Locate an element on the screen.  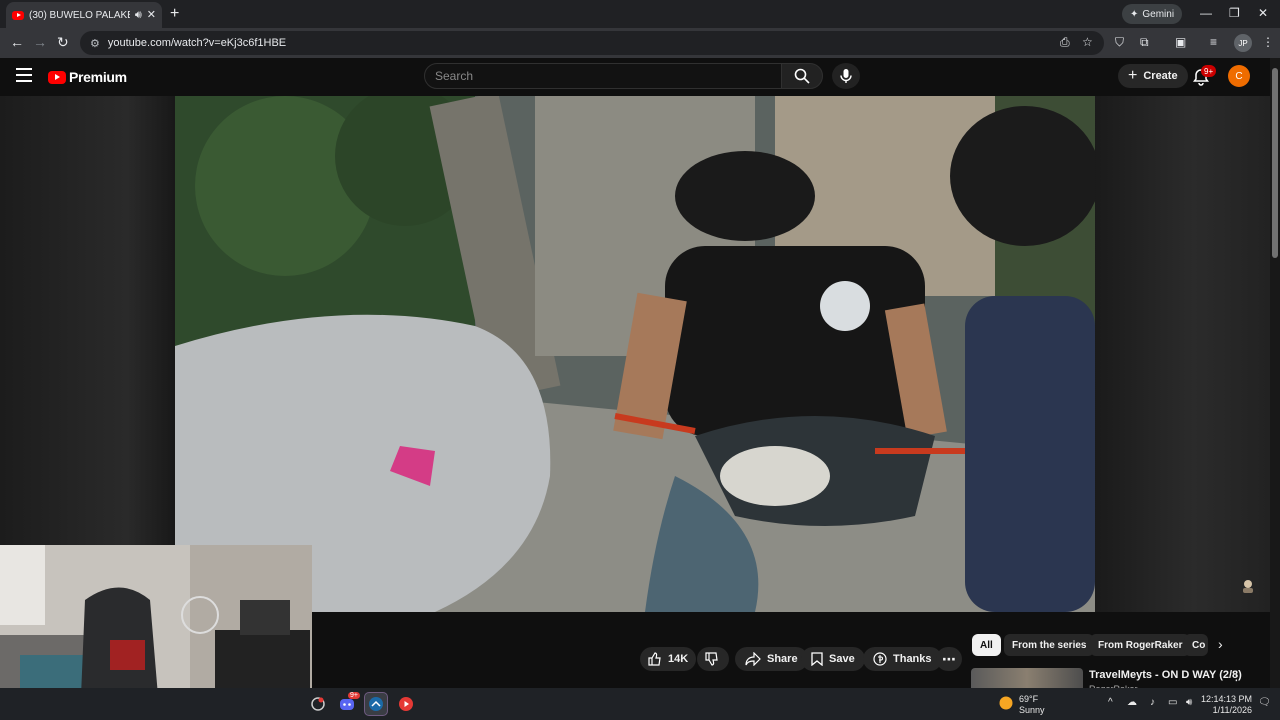
taskbar-youtube is located at coordinates (406, 704).